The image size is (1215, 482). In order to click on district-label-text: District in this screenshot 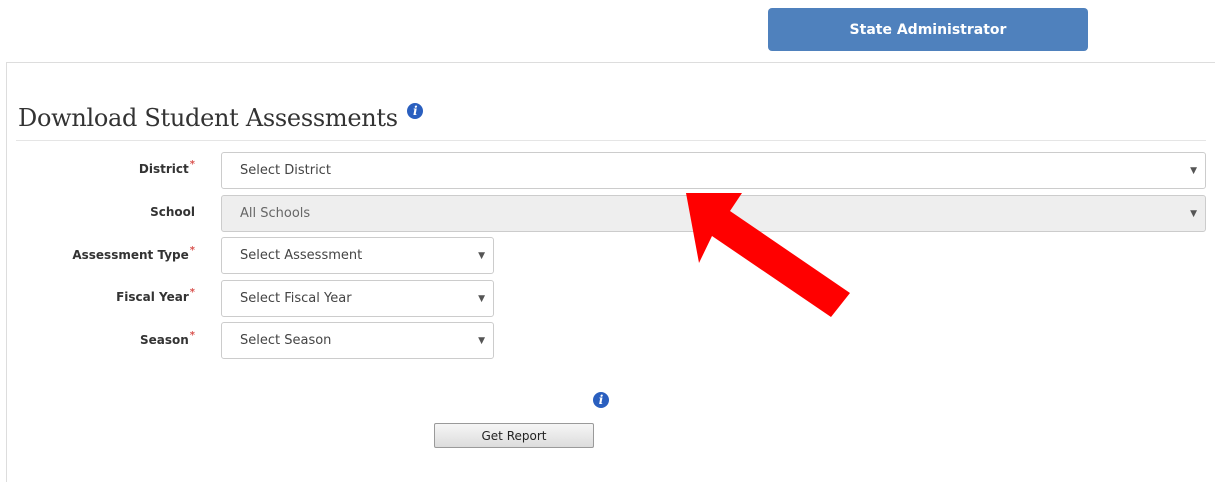, I will do `click(163, 169)`.